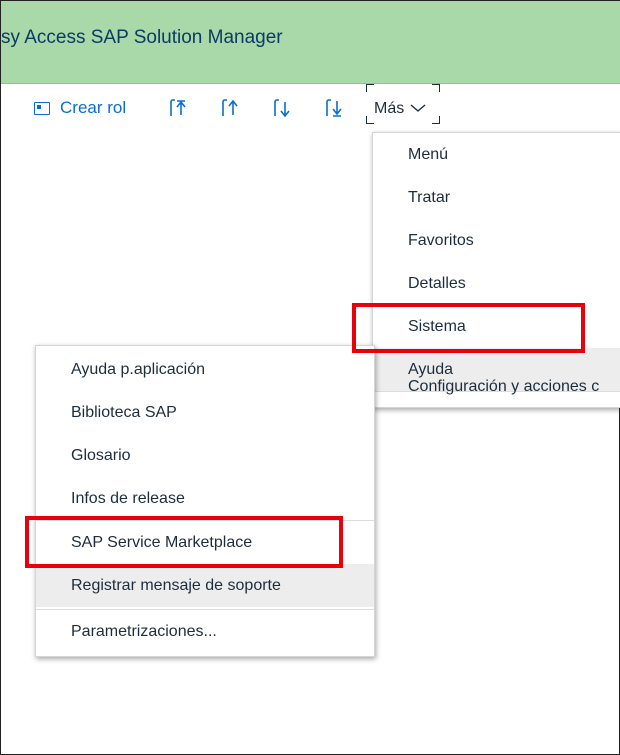 This screenshot has height=755, width=620. Describe the element at coordinates (205, 585) in the screenshot. I see `submenu-item-support-message: Registrar mensaje de soporte` at that location.